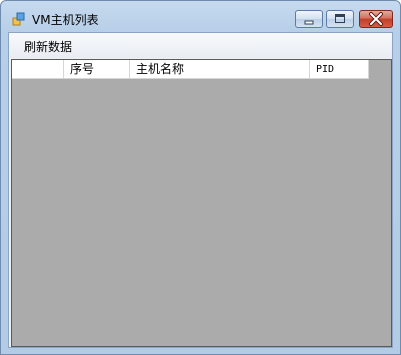 The height and width of the screenshot is (355, 401). I want to click on minimize-button, so click(309, 19).